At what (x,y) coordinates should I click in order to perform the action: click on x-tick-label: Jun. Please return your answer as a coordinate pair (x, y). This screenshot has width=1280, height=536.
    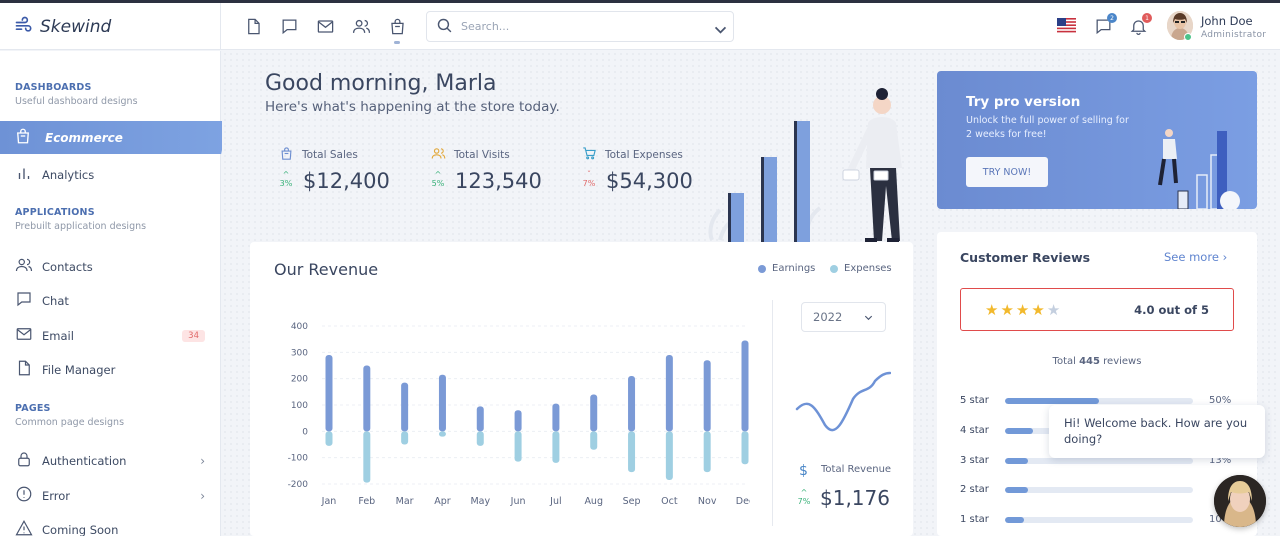
    Looking at the image, I should click on (518, 501).